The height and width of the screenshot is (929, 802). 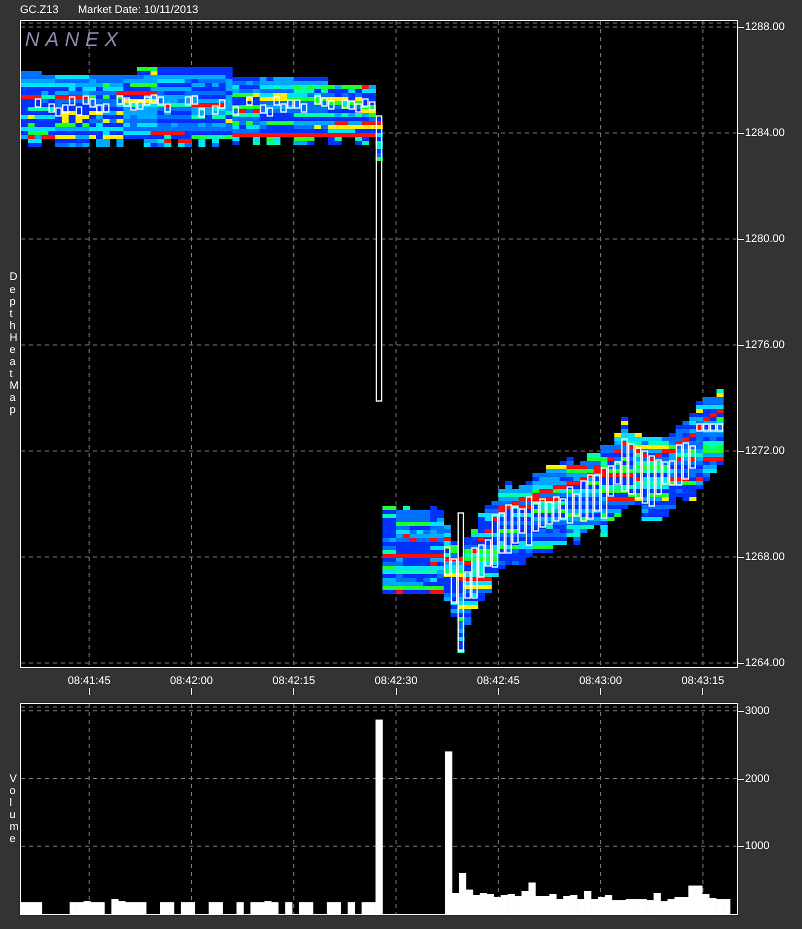 What do you see at coordinates (761, 27) in the screenshot?
I see `axis-label: 1288.00` at bounding box center [761, 27].